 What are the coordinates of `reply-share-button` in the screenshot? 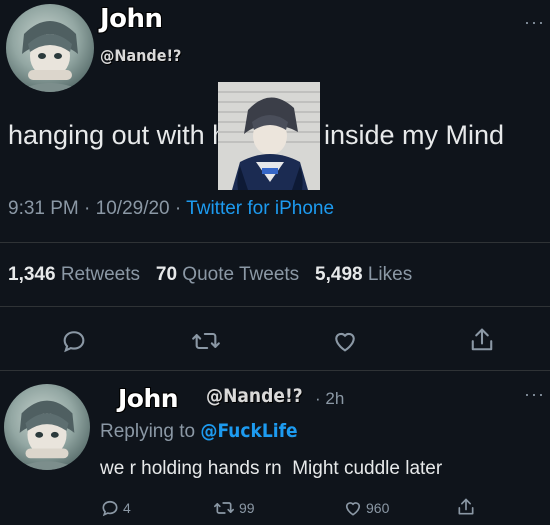 It's located at (466, 509).